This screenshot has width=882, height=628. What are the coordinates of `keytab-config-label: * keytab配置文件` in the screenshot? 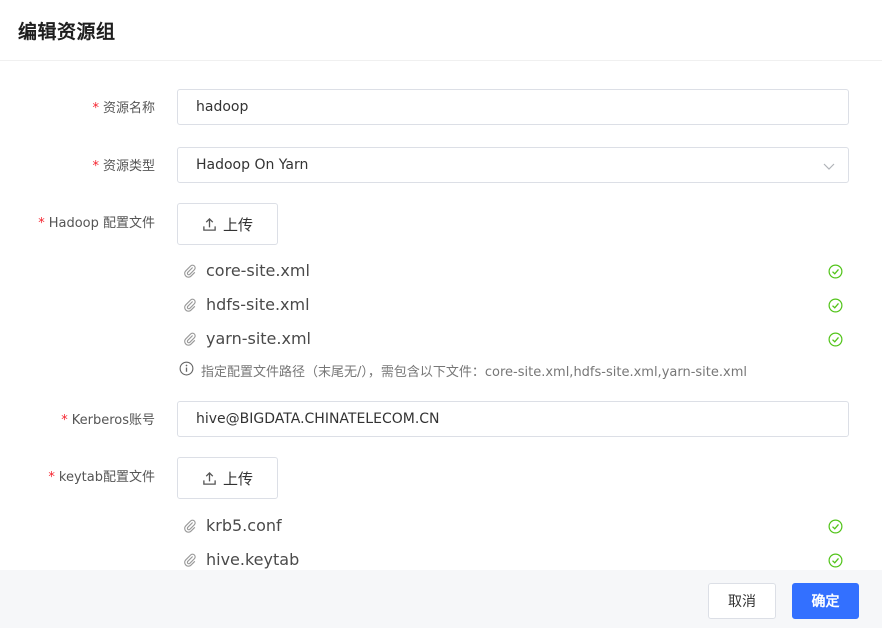 It's located at (101, 477).